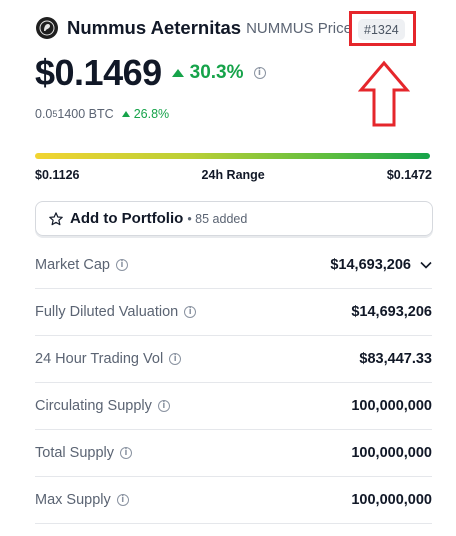 The width and height of the screenshot is (456, 536). I want to click on btc-change-value: 26.8%, so click(151, 114).